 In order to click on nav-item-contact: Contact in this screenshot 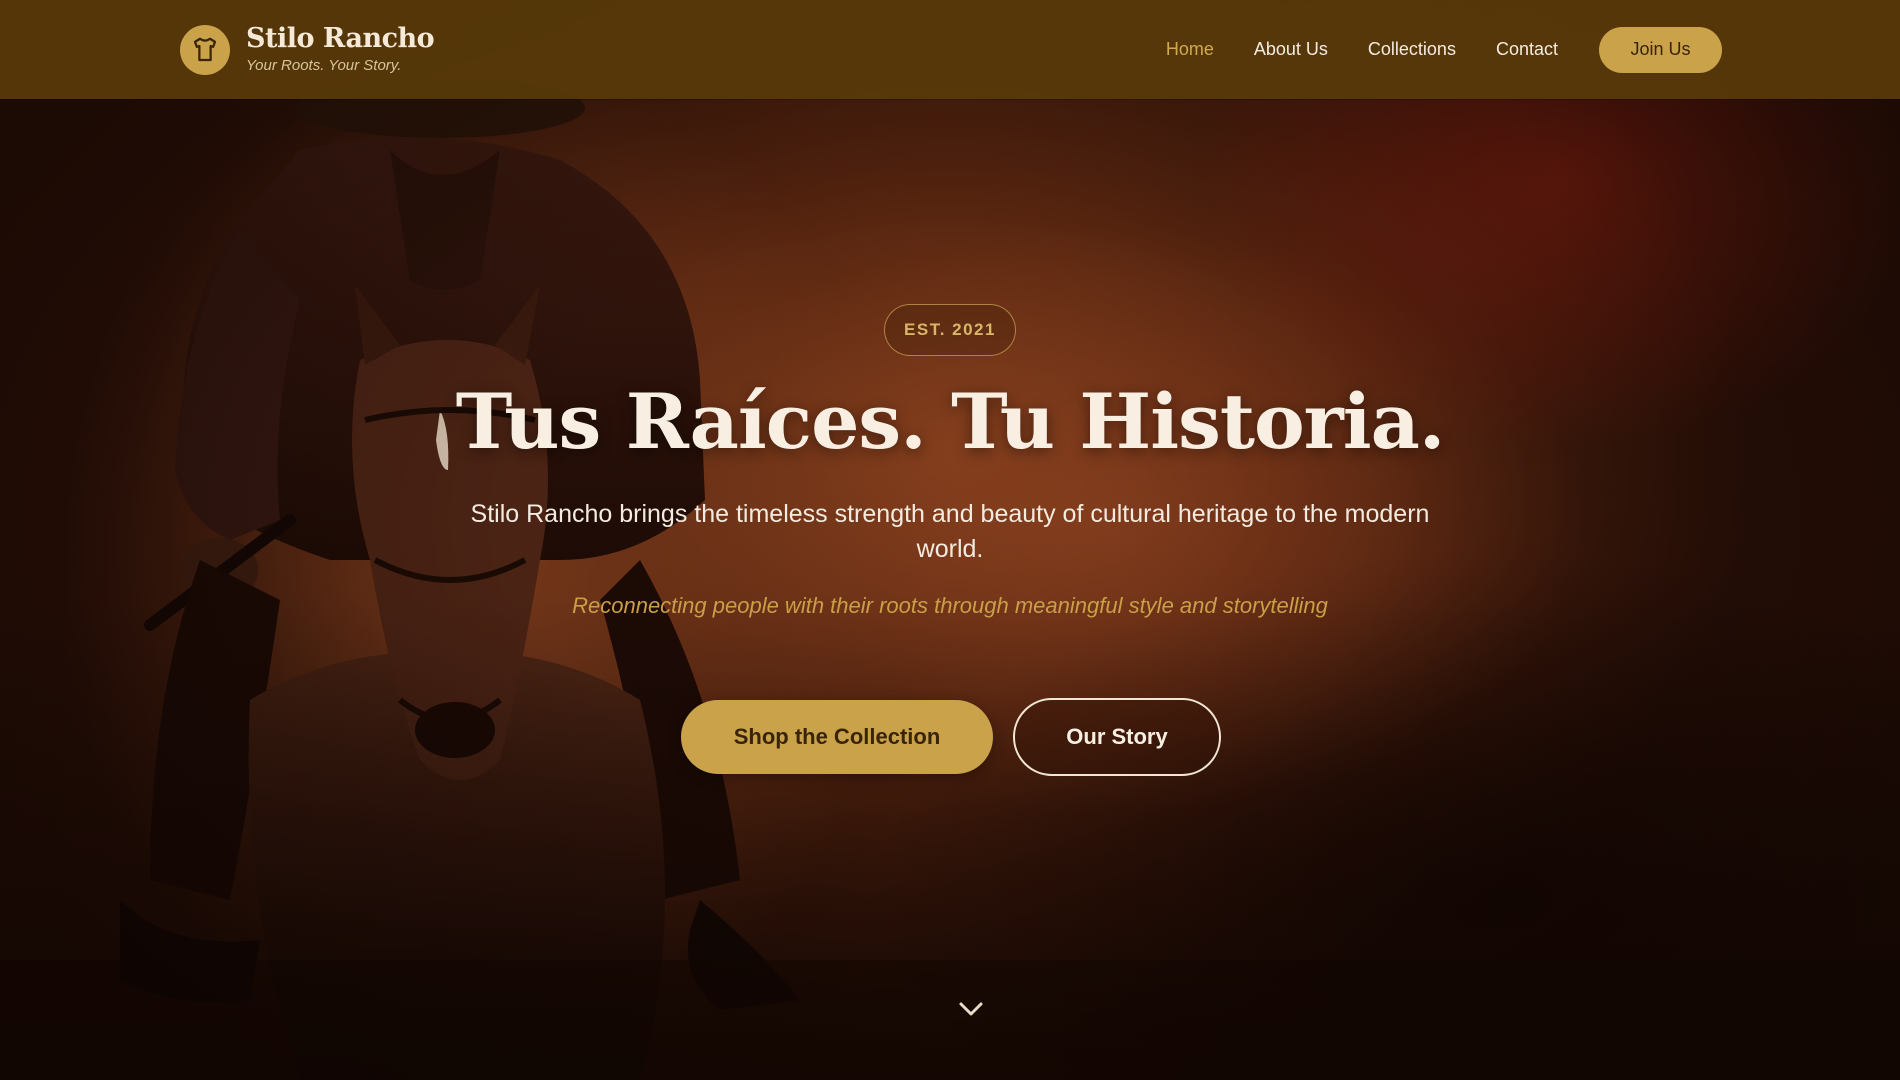, I will do `click(1527, 49)`.